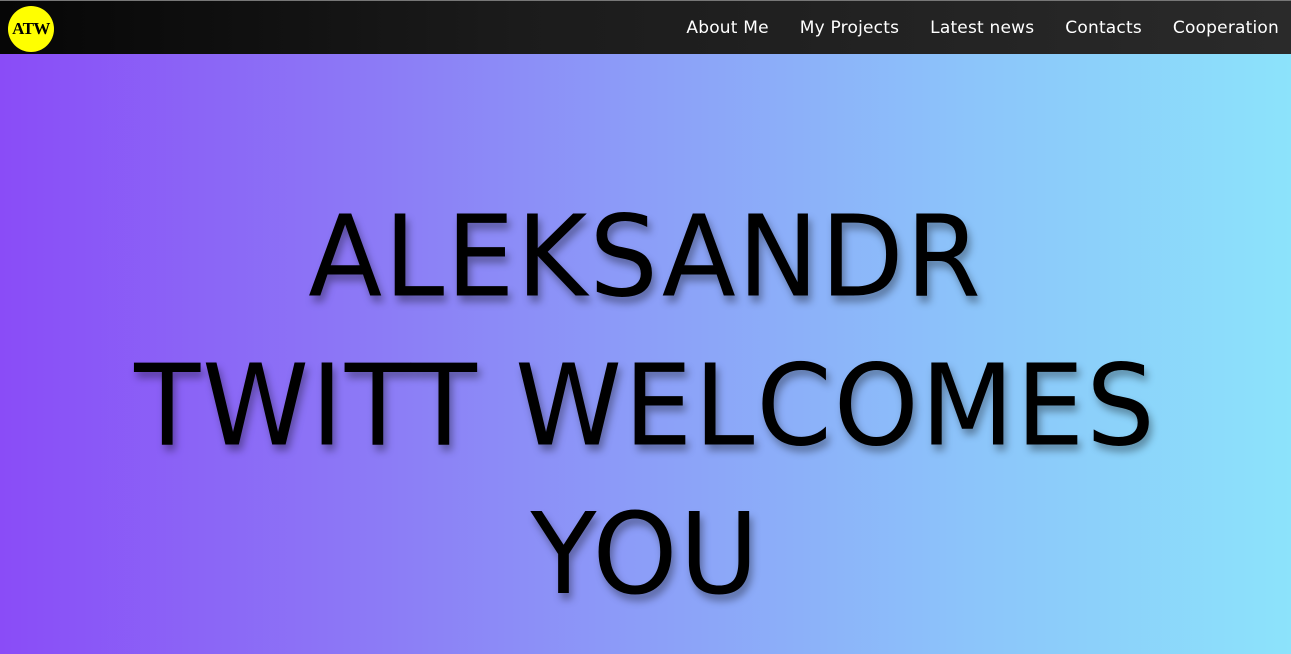  I want to click on nav-cooperation: Cooperation, so click(1226, 28).